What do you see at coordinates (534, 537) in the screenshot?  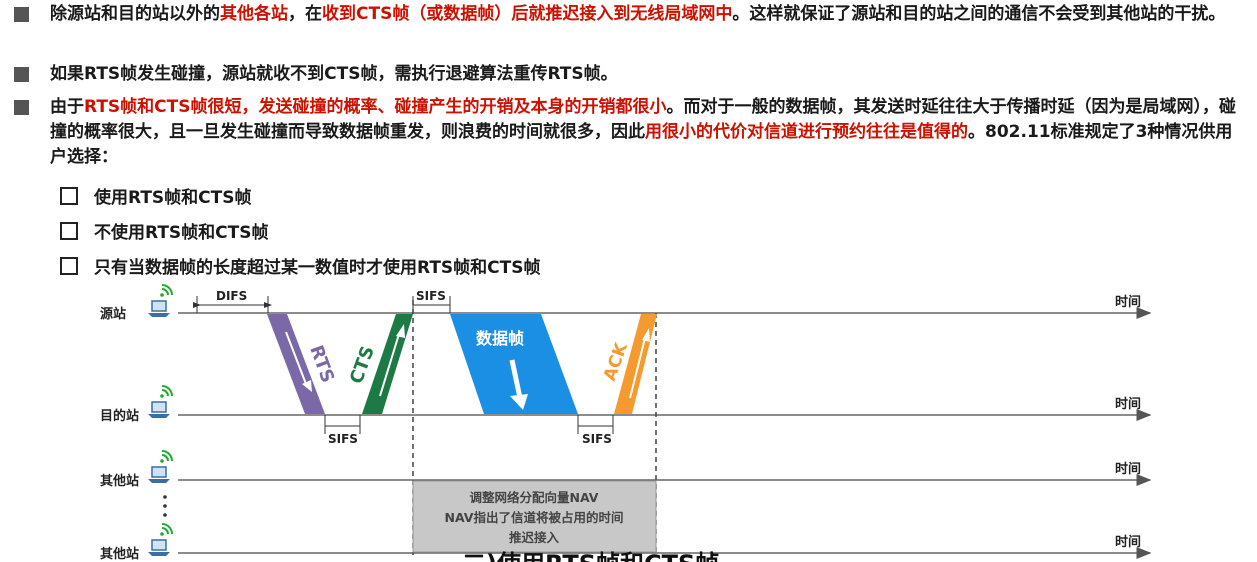 I see `nav-text-line: 推迟接入` at bounding box center [534, 537].